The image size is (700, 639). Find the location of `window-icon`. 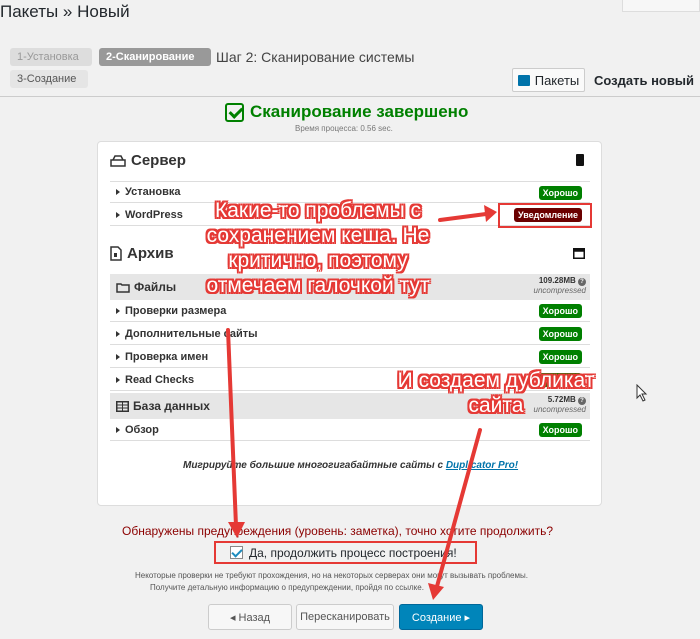

window-icon is located at coordinates (579, 253).